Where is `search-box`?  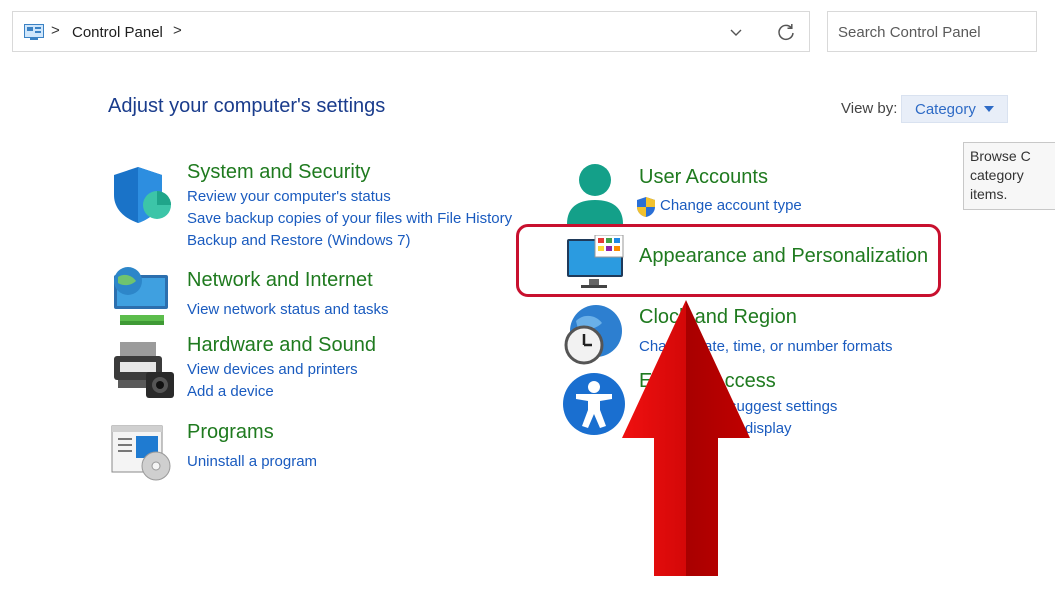
search-box is located at coordinates (932, 31).